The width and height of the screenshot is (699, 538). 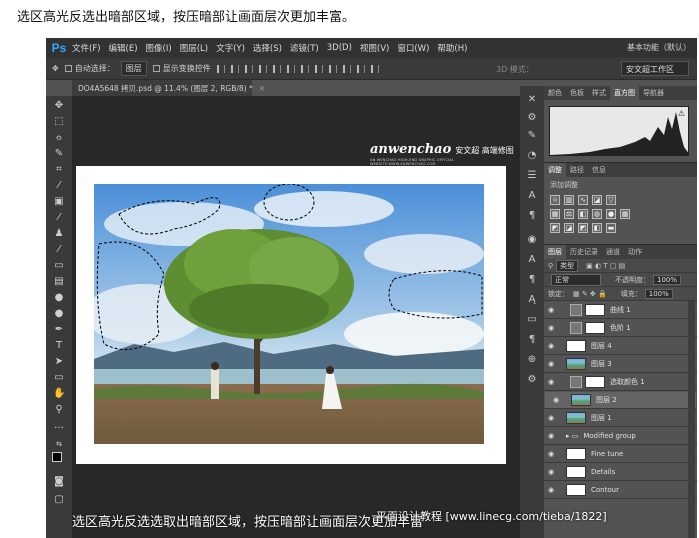 What do you see at coordinates (374, 48) in the screenshot?
I see `menu-view: 视图(V)` at bounding box center [374, 48].